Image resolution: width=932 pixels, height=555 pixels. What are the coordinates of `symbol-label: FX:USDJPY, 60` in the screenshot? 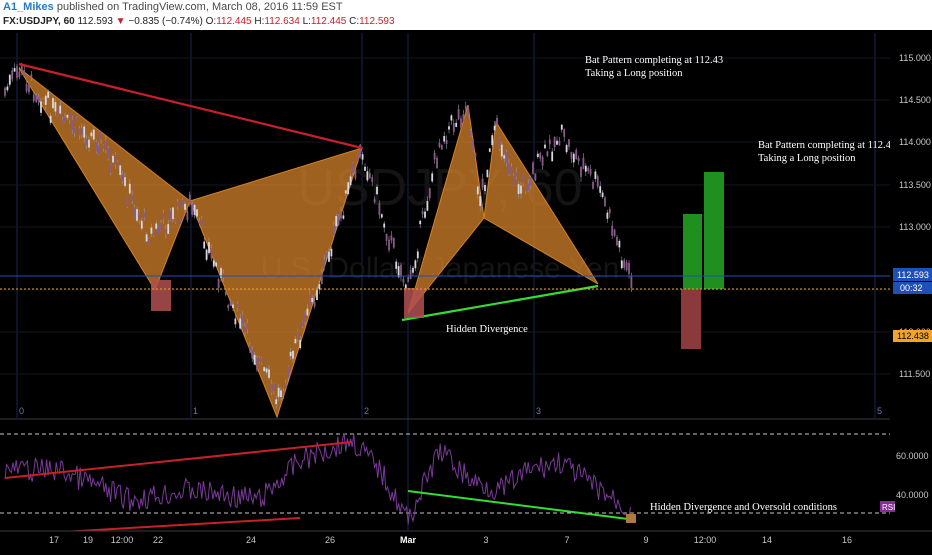 It's located at (39, 21).